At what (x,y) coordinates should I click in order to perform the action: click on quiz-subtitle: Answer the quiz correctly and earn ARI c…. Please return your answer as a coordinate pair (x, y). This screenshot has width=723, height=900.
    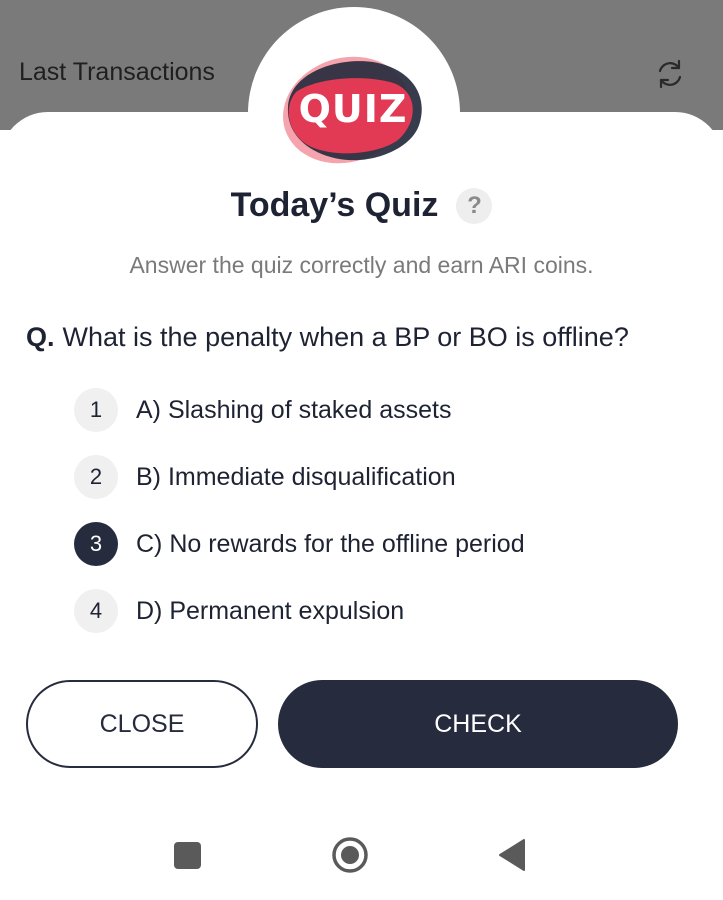
    Looking at the image, I should click on (361, 265).